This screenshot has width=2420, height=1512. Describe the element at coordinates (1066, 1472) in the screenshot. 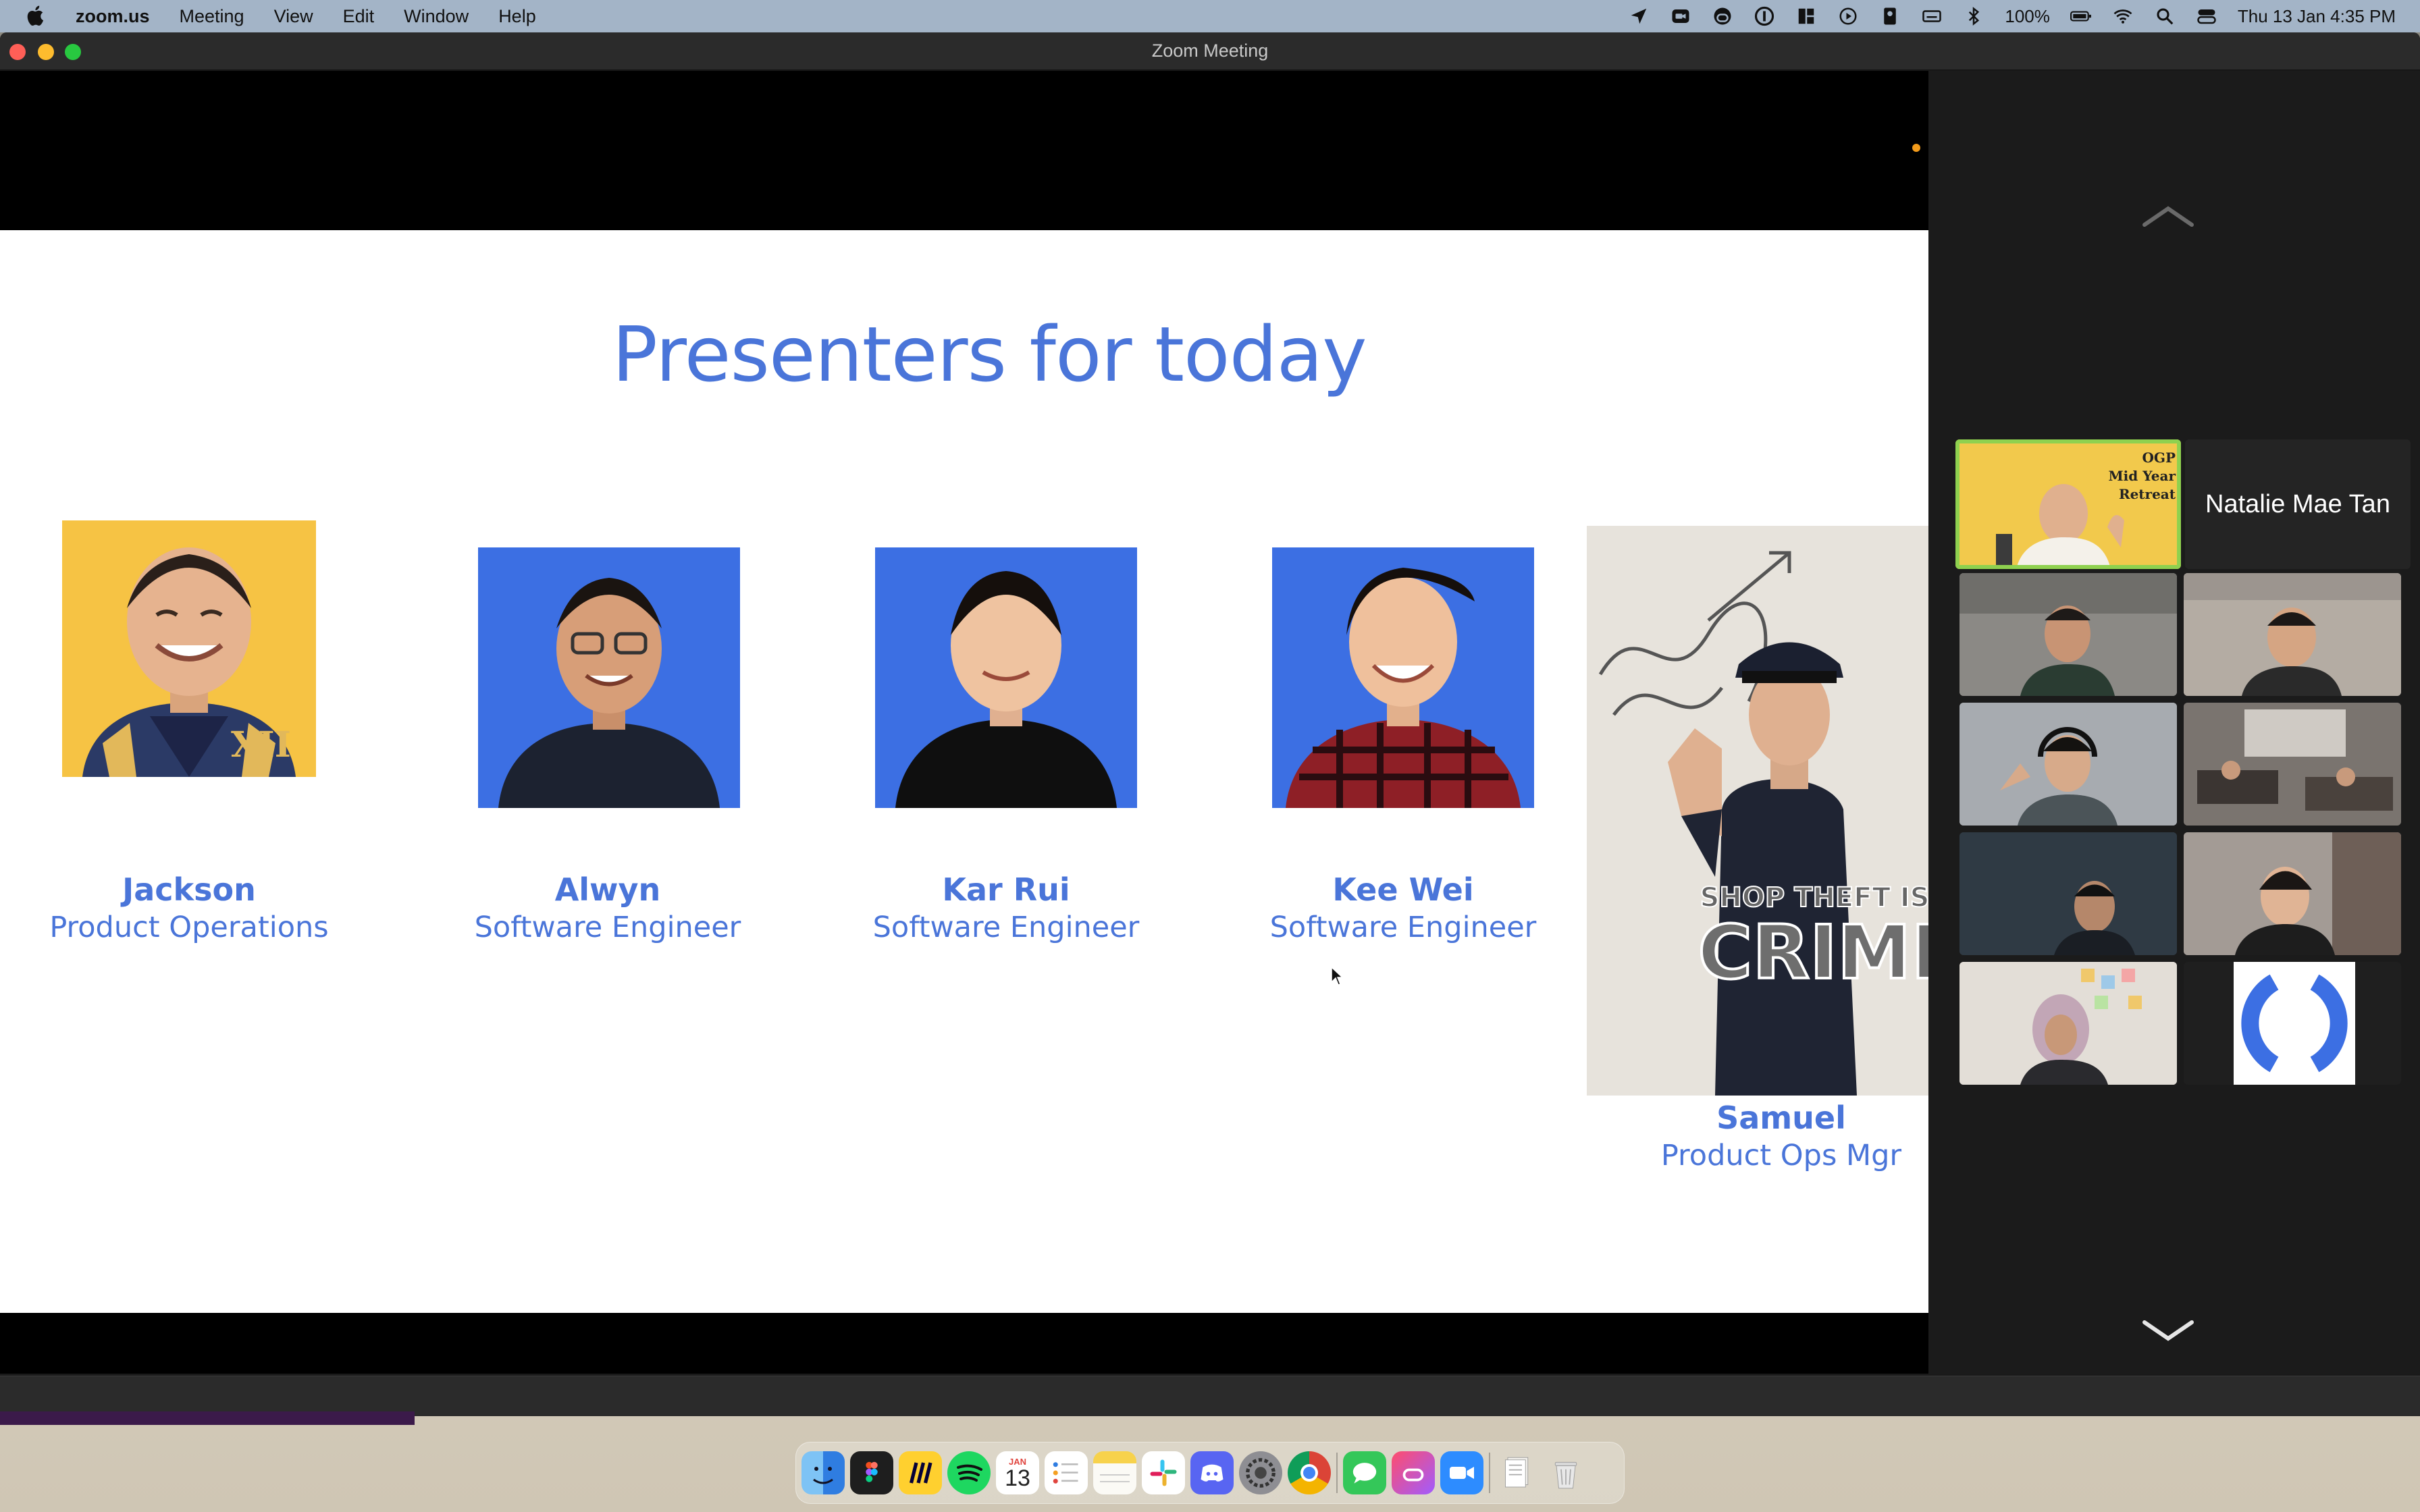

I see `reminders-icon` at that location.